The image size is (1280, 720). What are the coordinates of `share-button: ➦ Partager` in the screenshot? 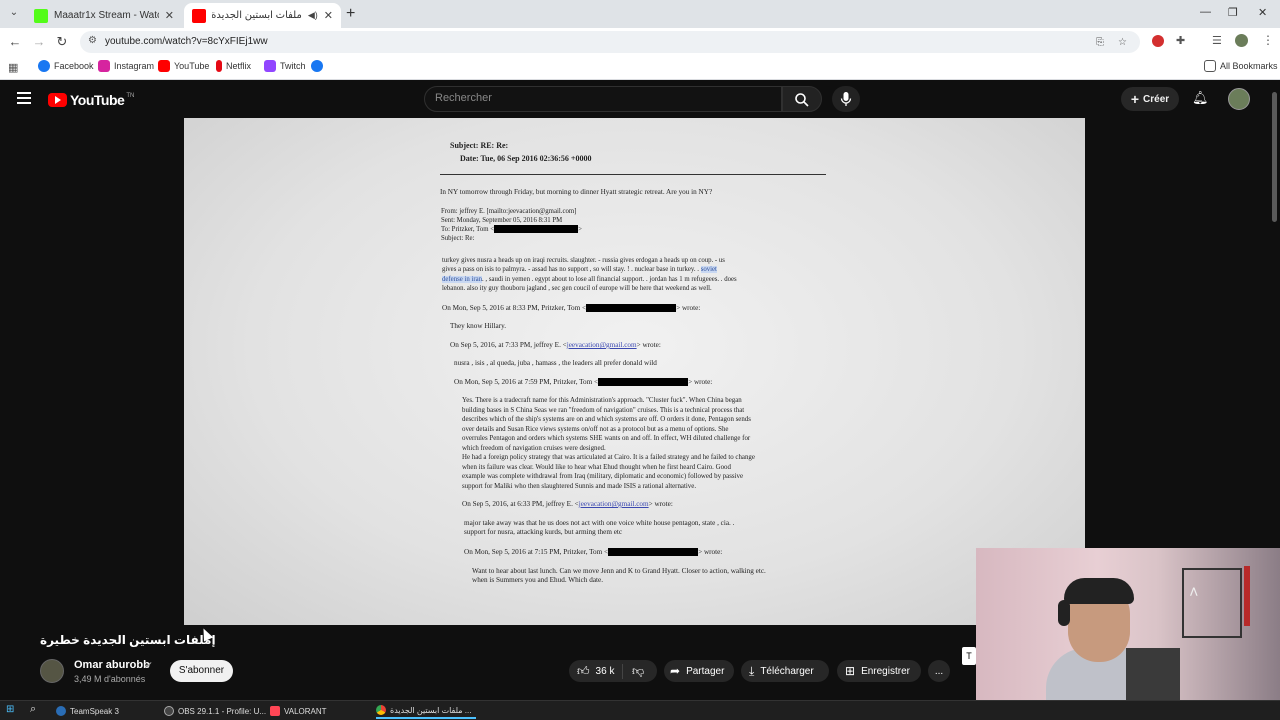 It's located at (699, 671).